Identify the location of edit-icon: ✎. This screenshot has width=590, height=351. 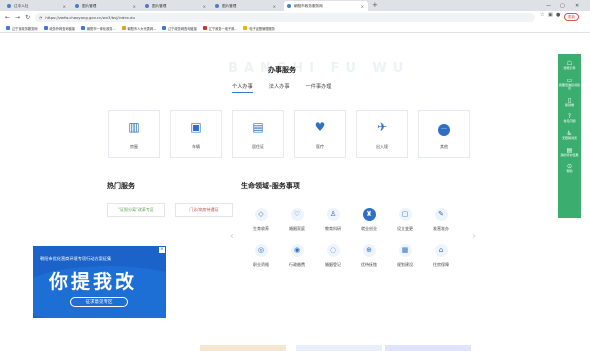
(441, 214).